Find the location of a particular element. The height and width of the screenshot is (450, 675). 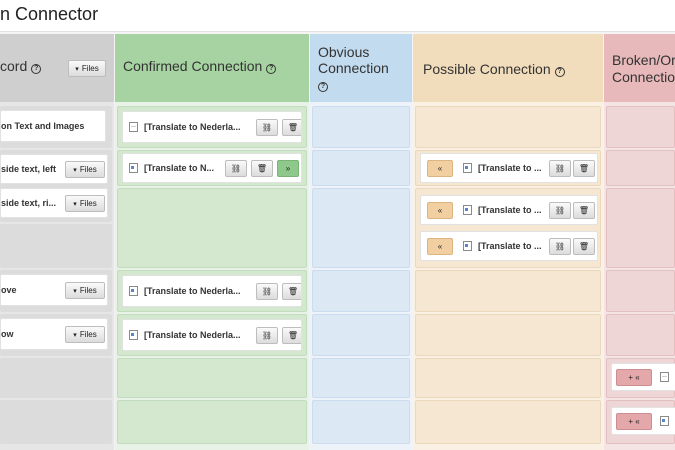

obvious-header-label: Obvious Connection is located at coordinates (353, 60).